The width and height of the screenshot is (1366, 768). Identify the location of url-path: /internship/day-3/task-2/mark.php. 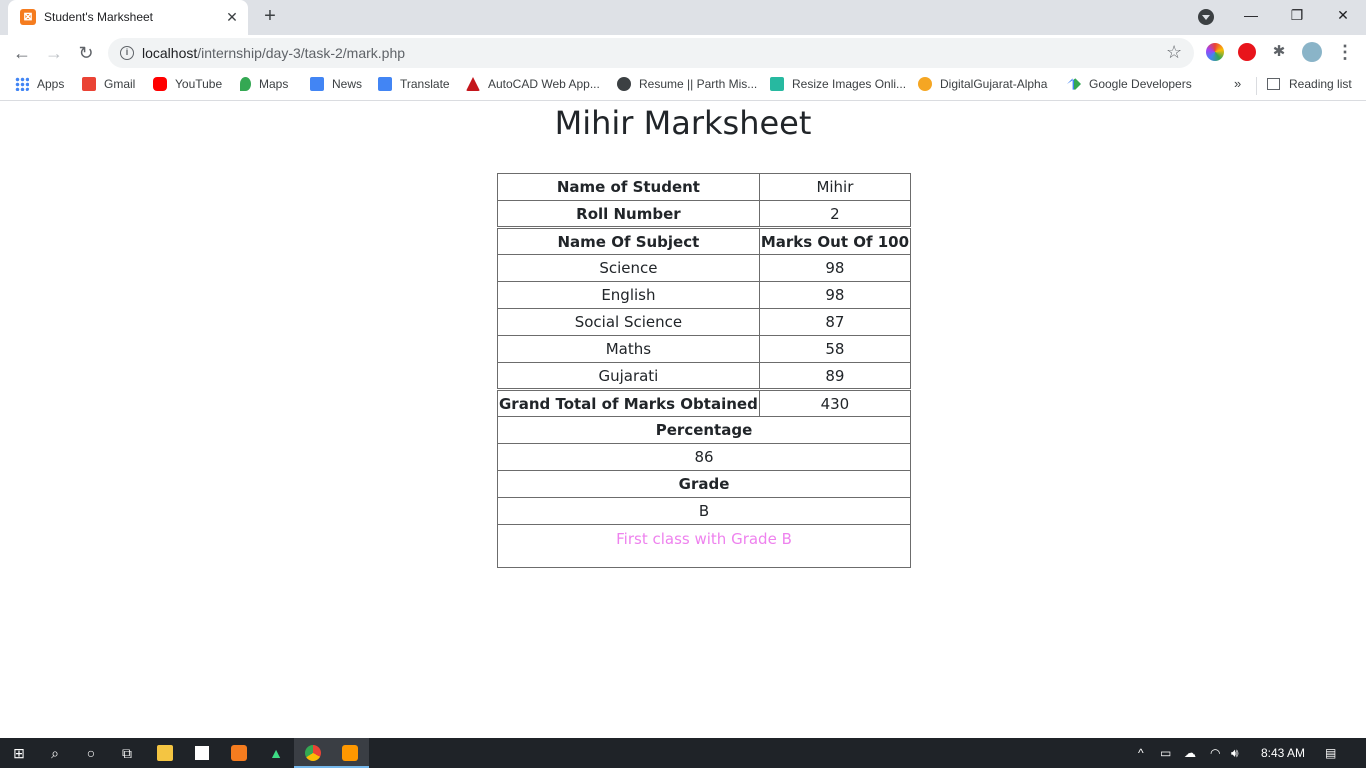
(301, 53).